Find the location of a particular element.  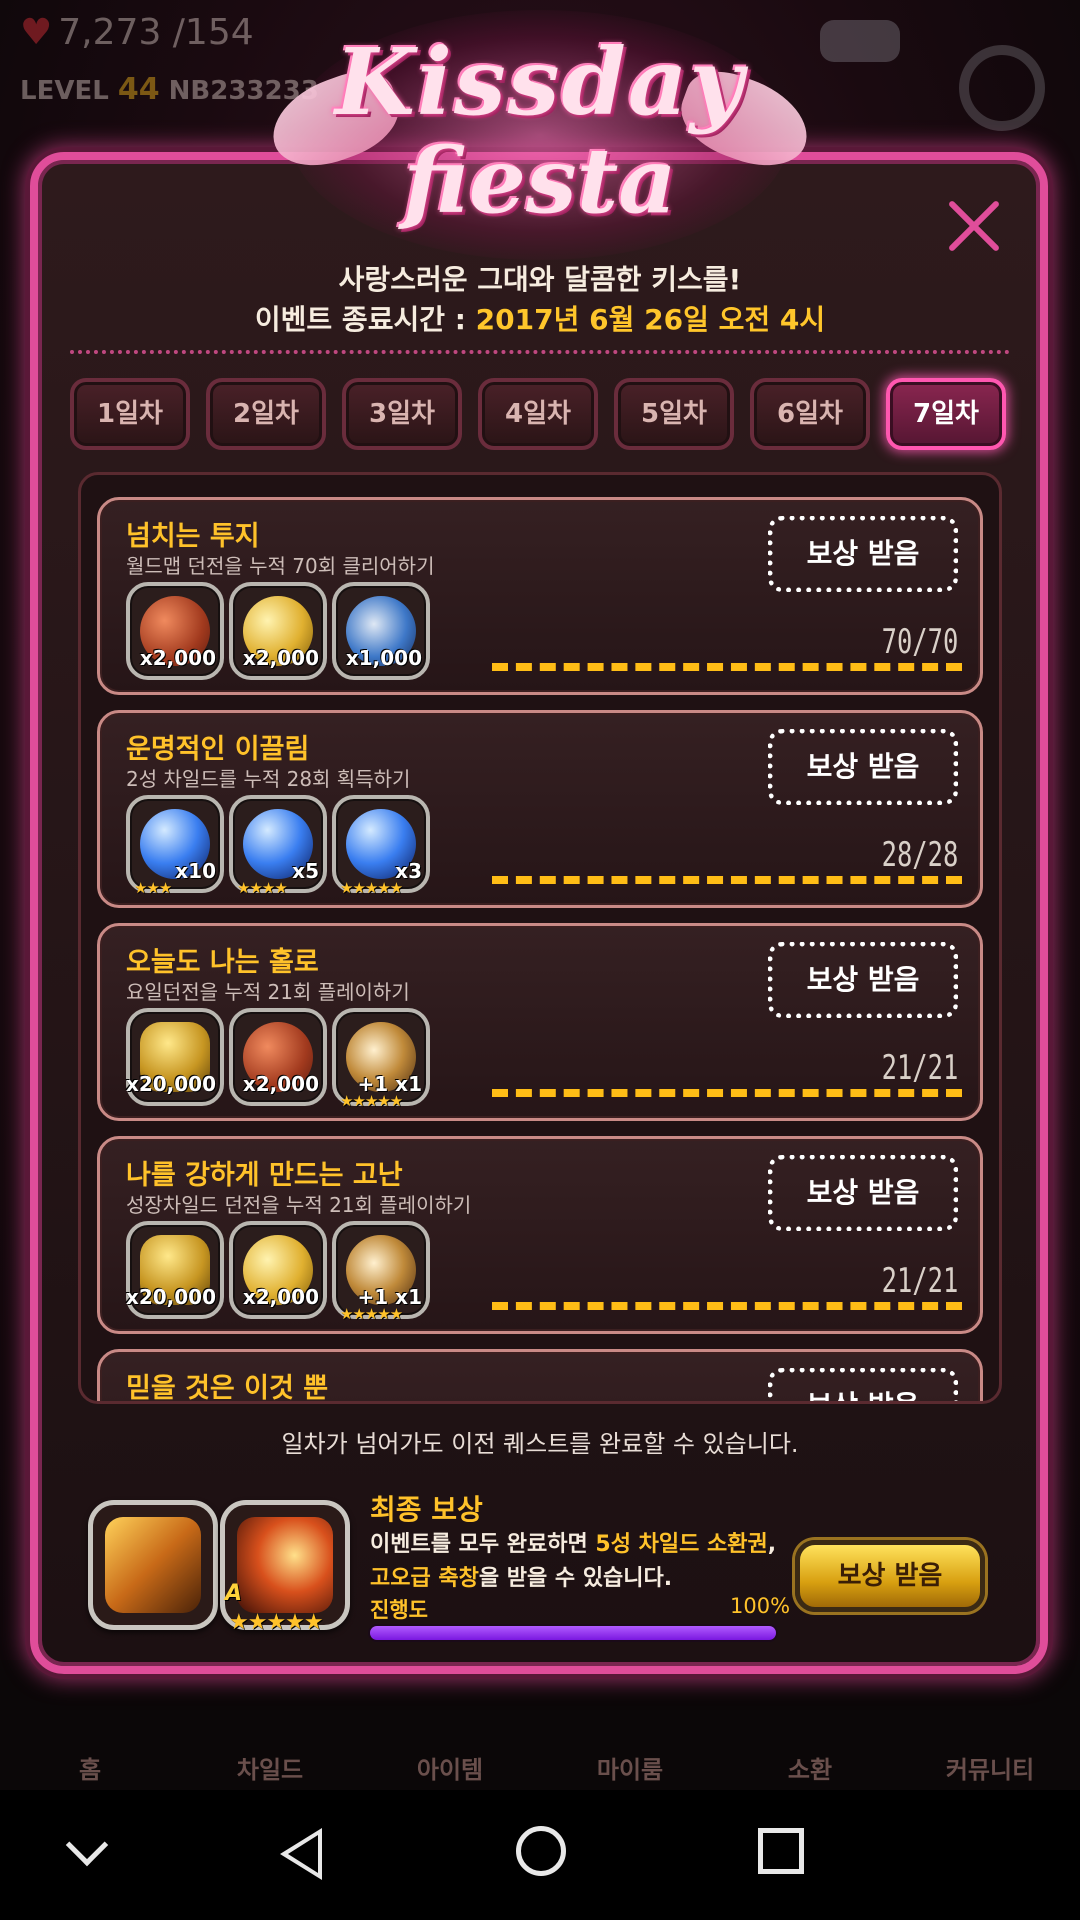

item-quantity: x10 is located at coordinates (195, 871).